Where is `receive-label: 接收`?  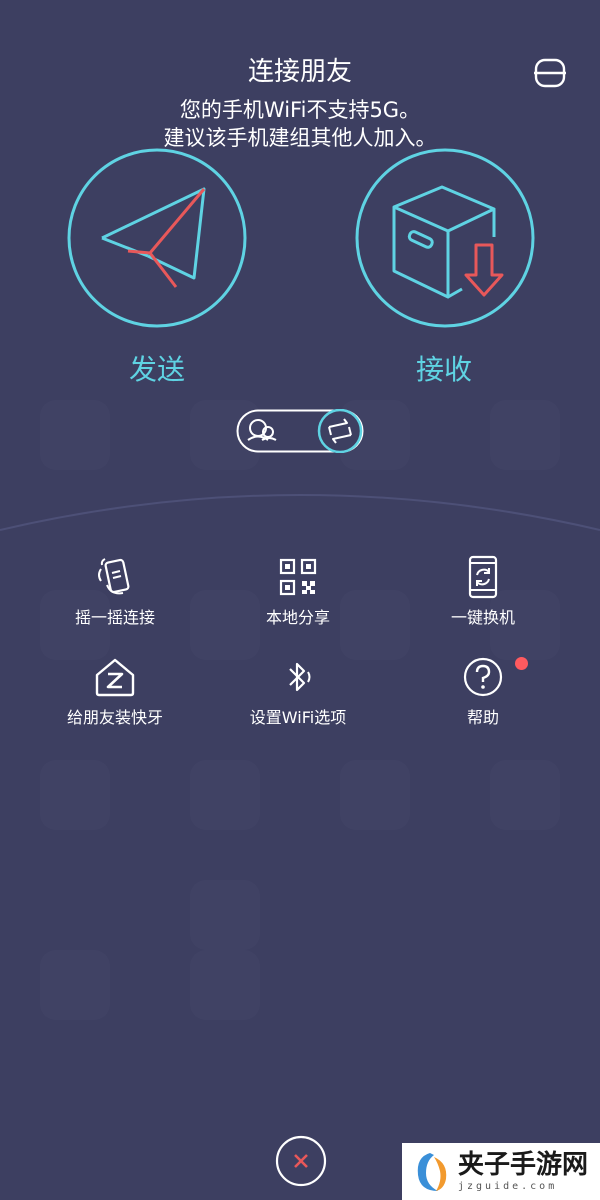
receive-label: 接收 is located at coordinates (444, 370).